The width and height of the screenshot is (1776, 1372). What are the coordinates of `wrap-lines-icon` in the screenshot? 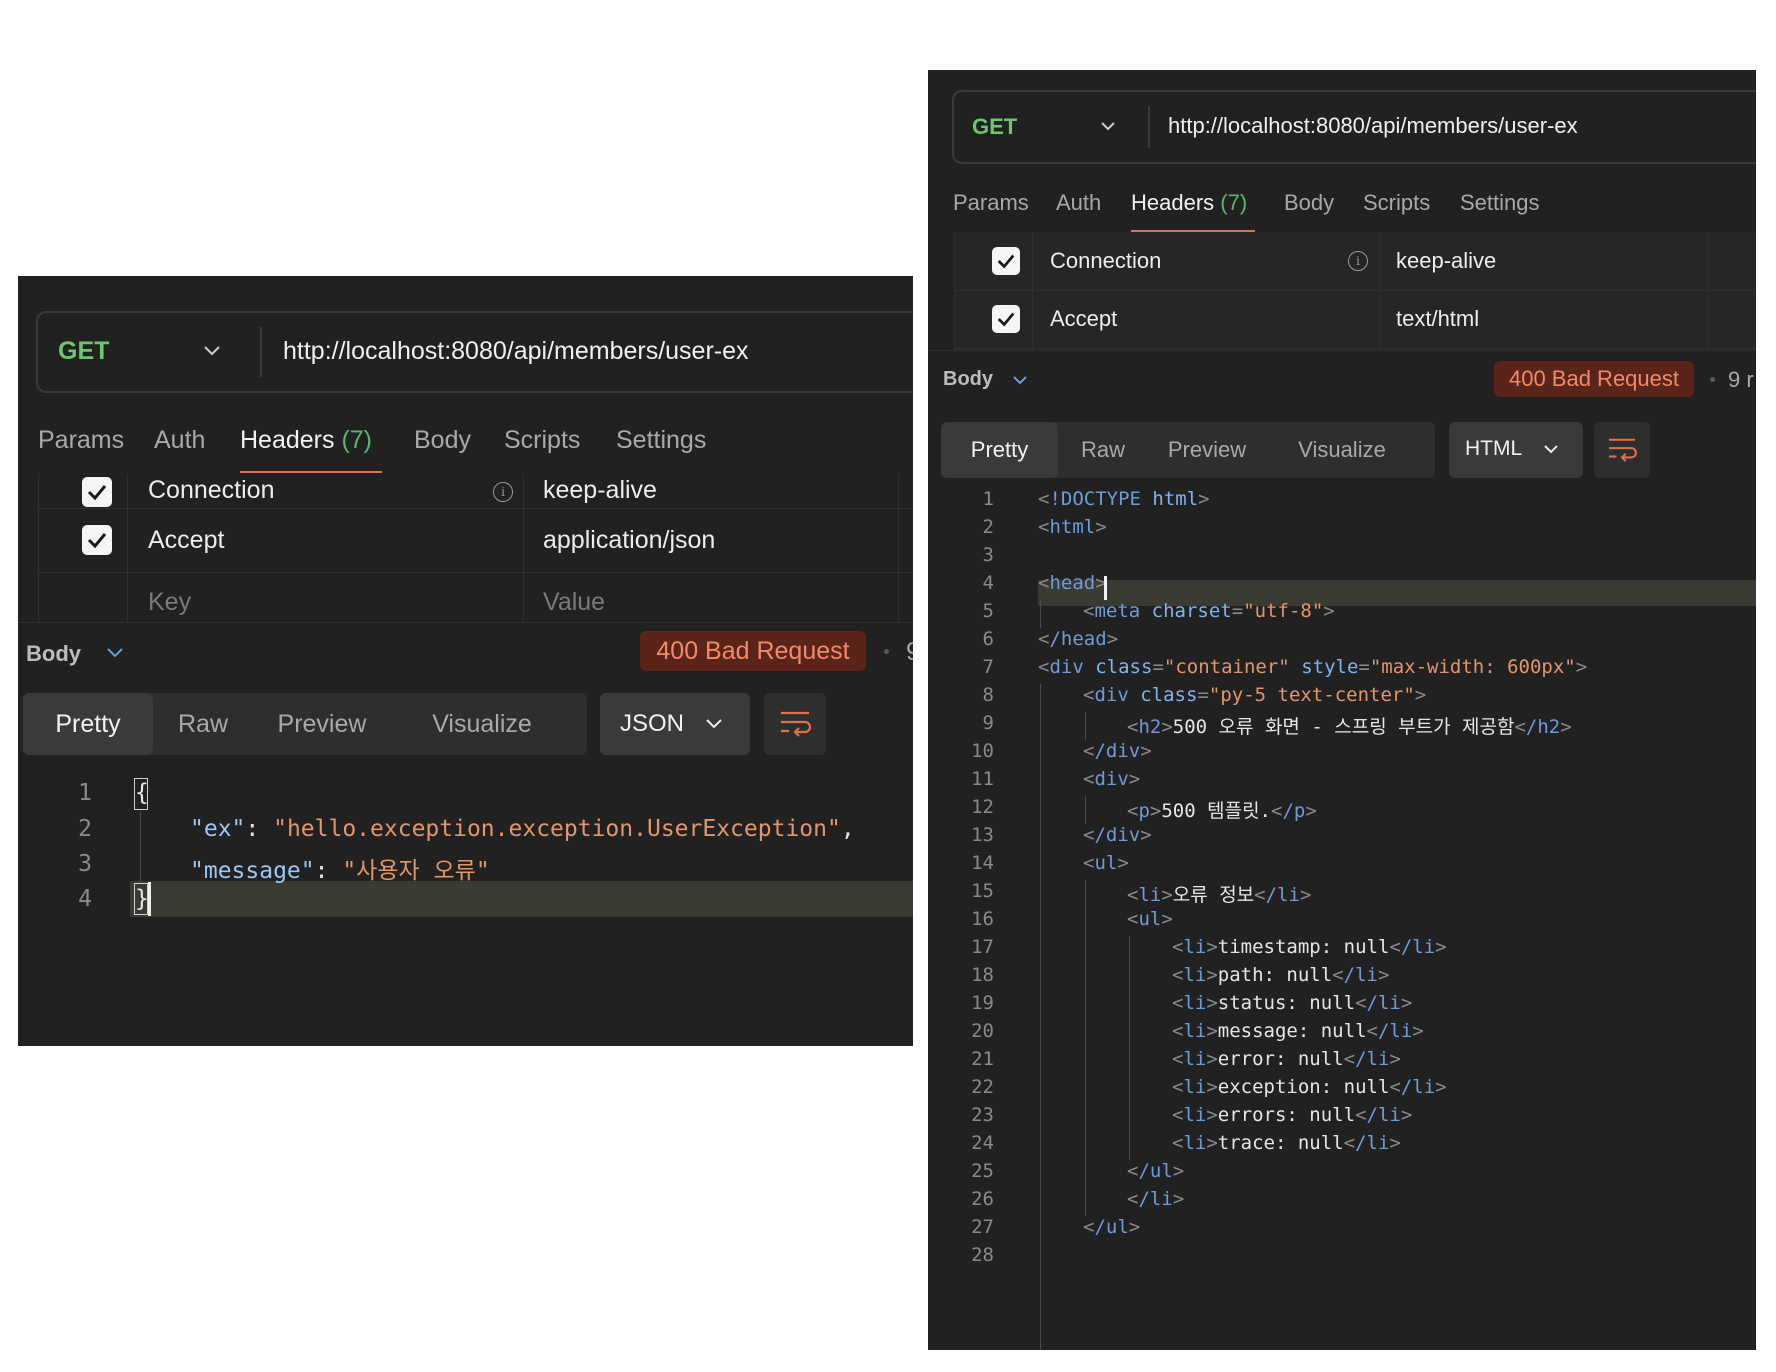 It's located at (1623, 450).